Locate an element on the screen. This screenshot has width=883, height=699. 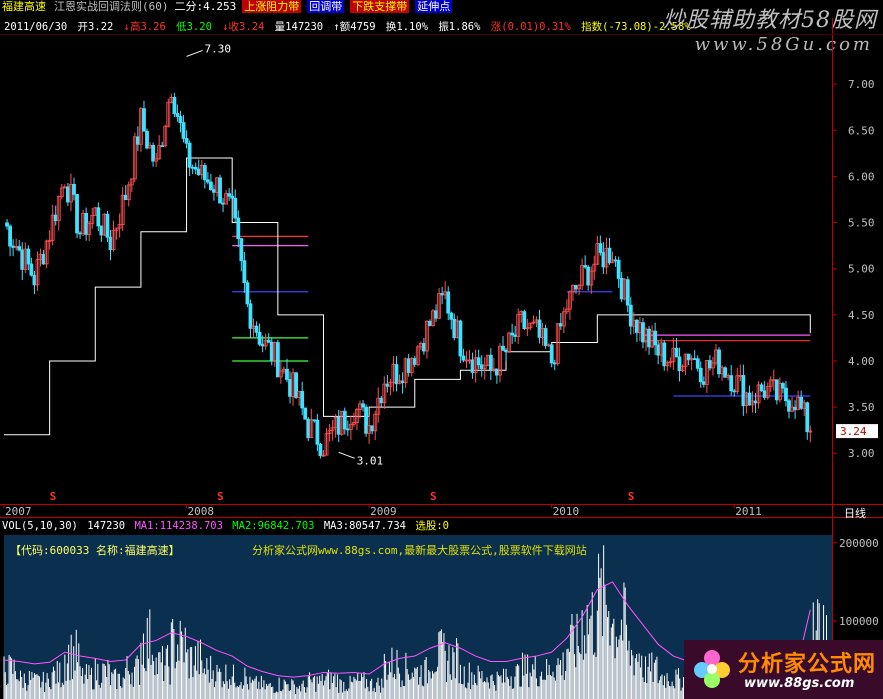
vol-ma1: MA1:114238.703 is located at coordinates (178, 526).